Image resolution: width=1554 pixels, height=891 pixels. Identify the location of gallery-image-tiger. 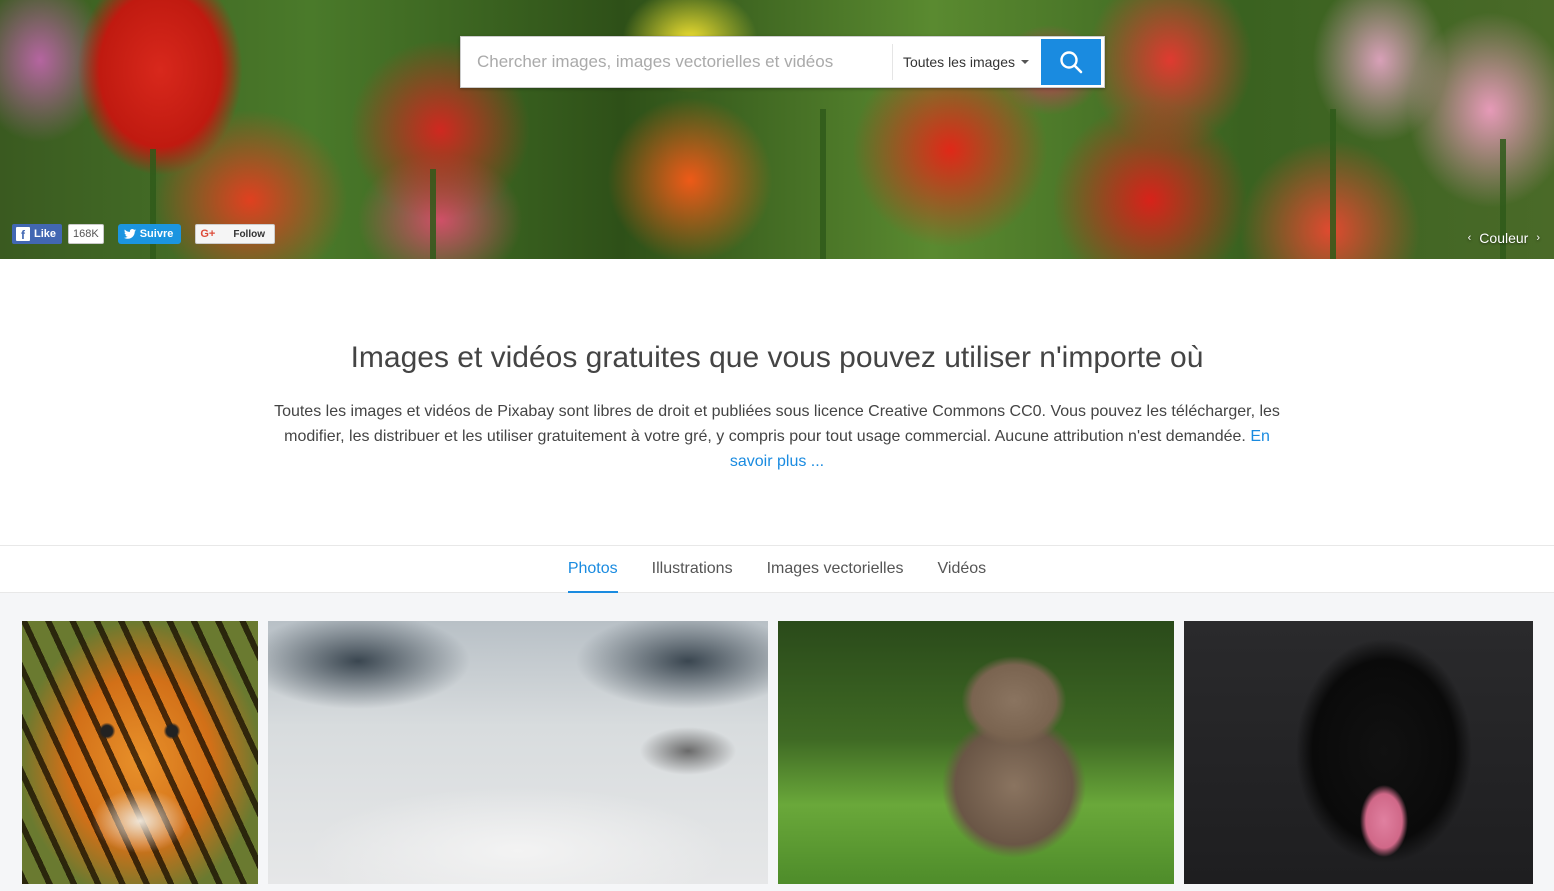
(140, 752).